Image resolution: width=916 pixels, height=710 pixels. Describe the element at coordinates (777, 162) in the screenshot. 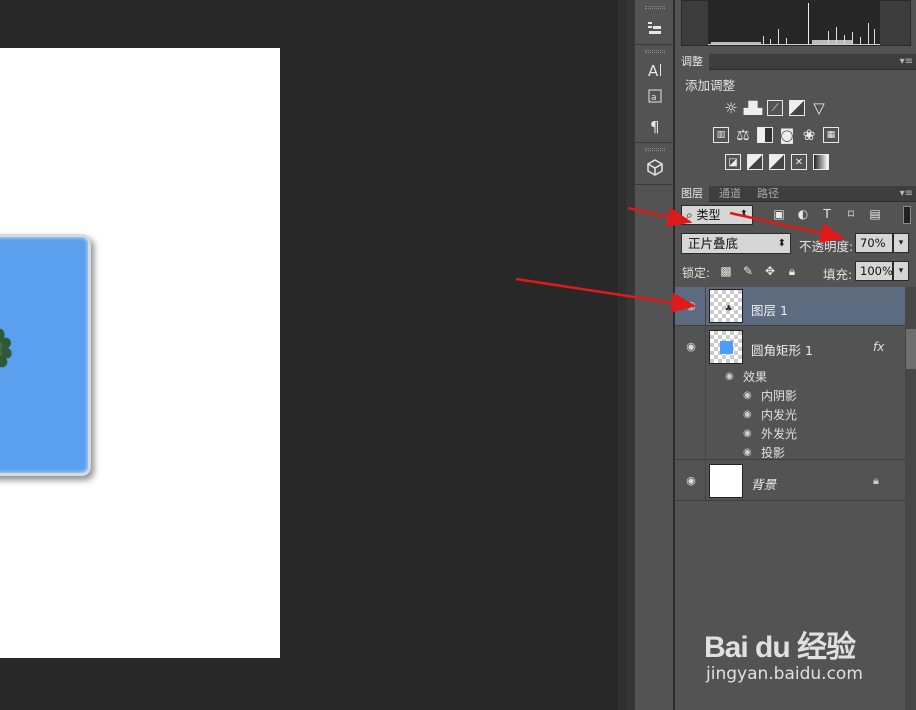

I see `threshold-icon` at that location.